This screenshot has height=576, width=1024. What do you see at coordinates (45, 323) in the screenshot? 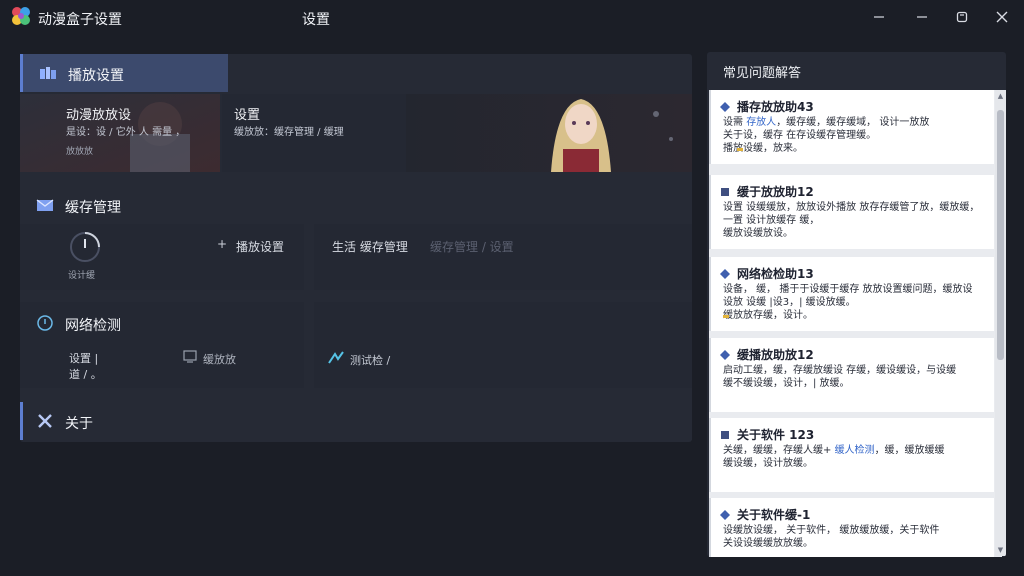
I see `network-icon` at bounding box center [45, 323].